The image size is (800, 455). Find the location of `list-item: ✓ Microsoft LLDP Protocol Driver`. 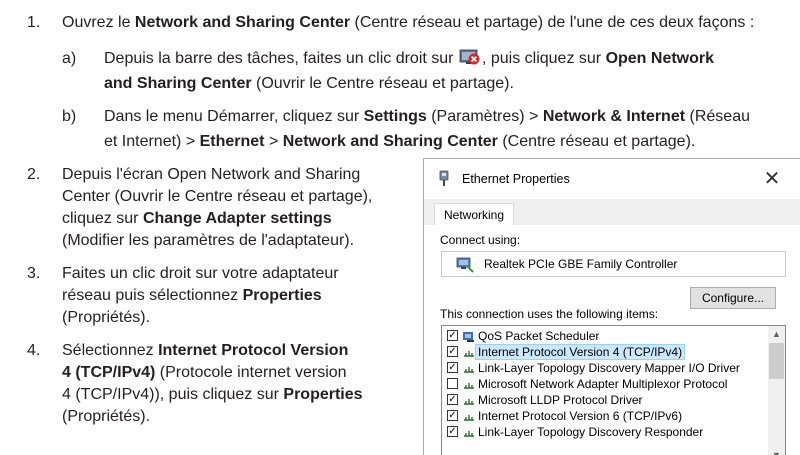

list-item: ✓ Microsoft LLDP Protocol Driver is located at coordinates (602, 400).